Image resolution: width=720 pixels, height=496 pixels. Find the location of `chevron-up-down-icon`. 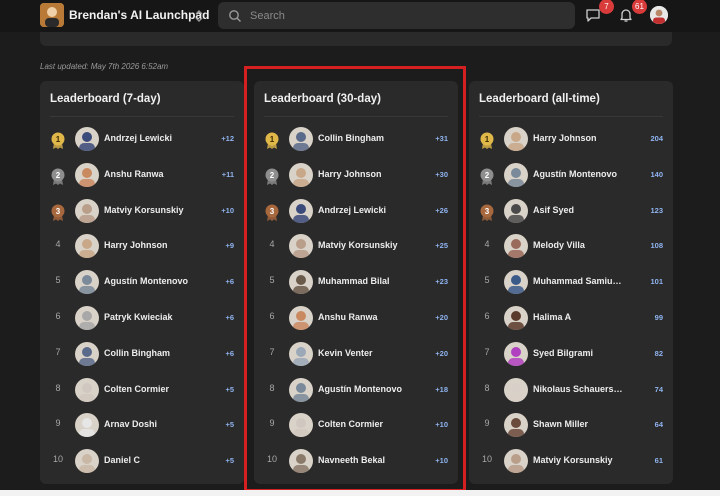

chevron-up-down-icon is located at coordinates (199, 16).